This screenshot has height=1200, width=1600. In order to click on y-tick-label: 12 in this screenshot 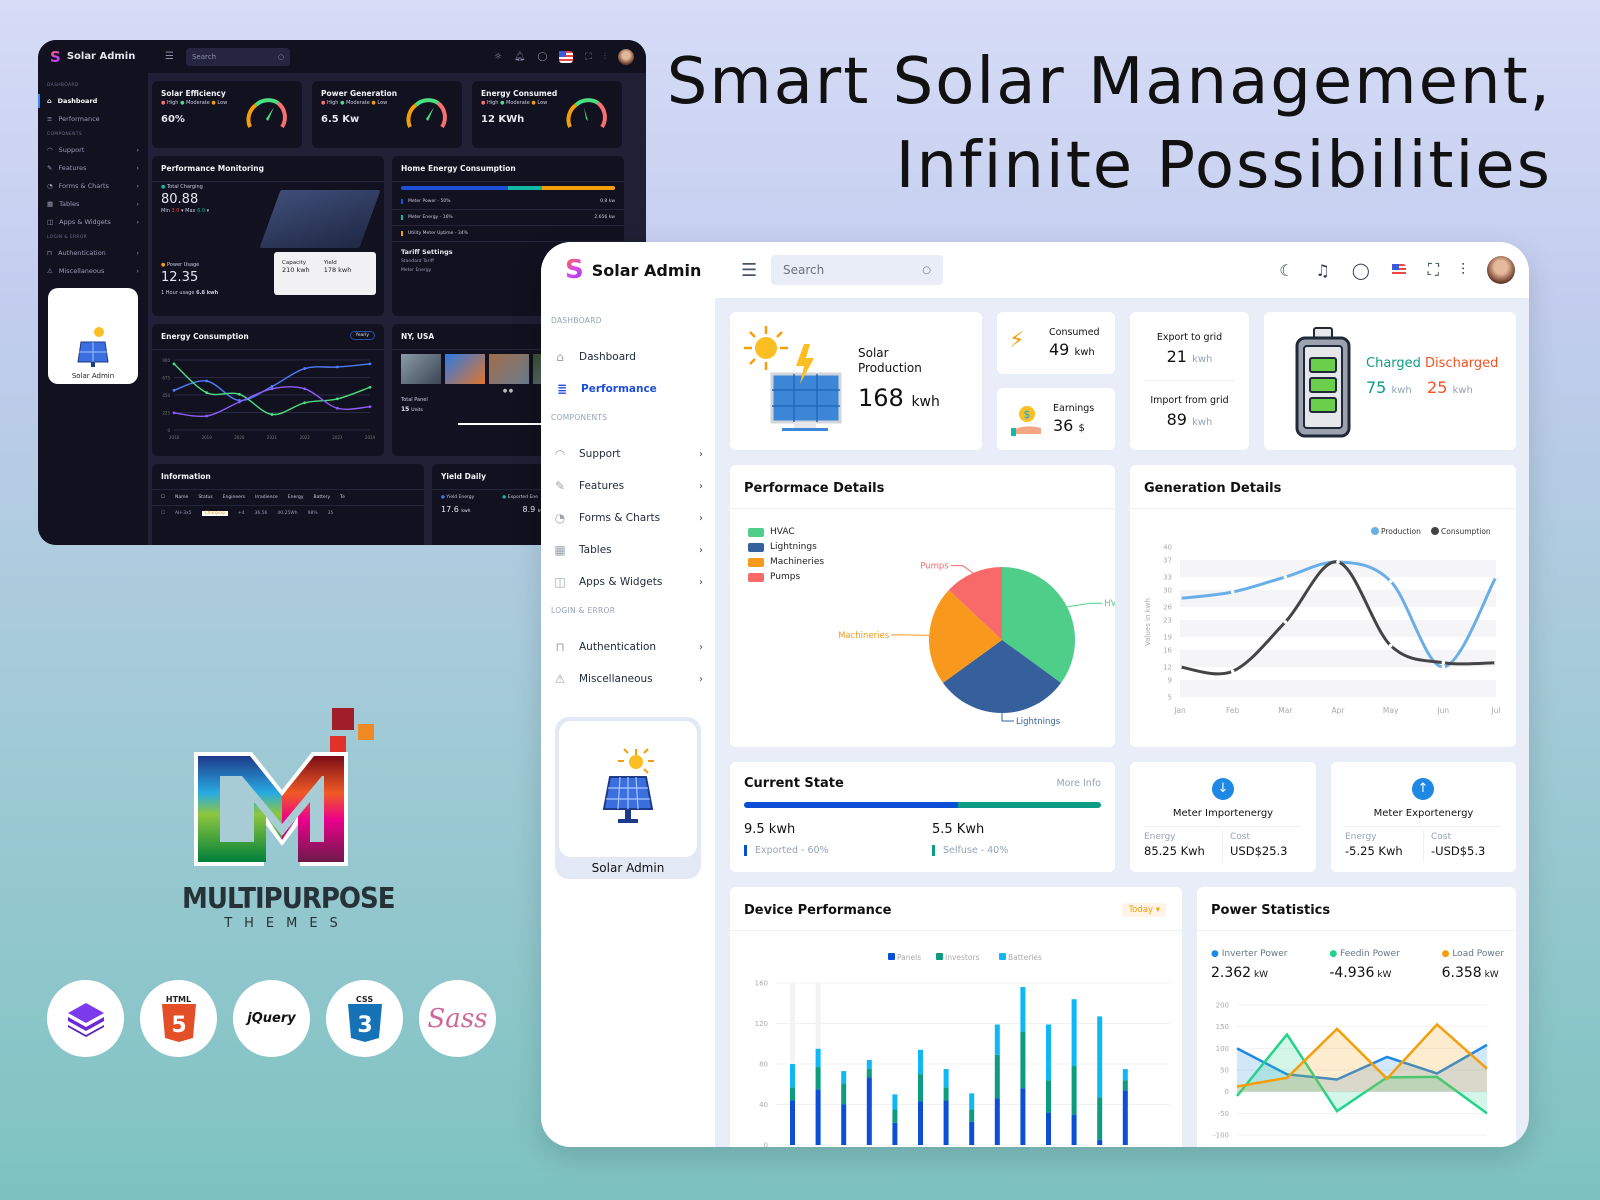, I will do `click(1167, 668)`.